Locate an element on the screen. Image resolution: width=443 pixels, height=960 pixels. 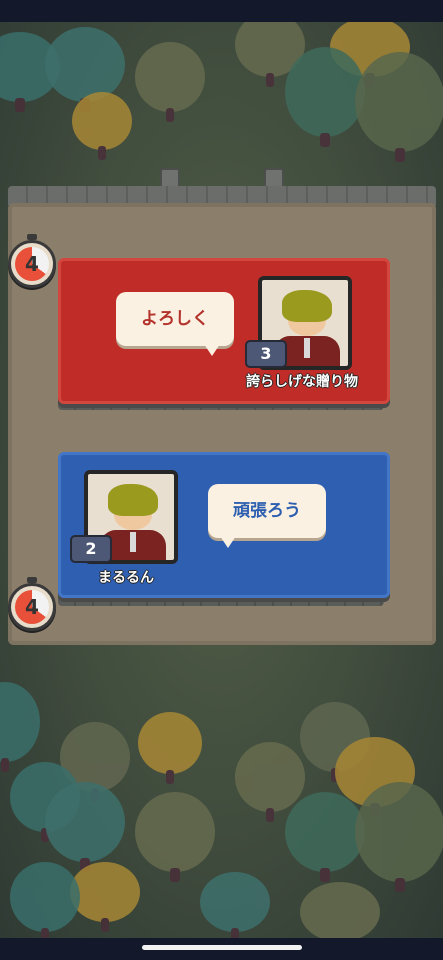
opponent-timer: 4 is located at coordinates (32, 261).